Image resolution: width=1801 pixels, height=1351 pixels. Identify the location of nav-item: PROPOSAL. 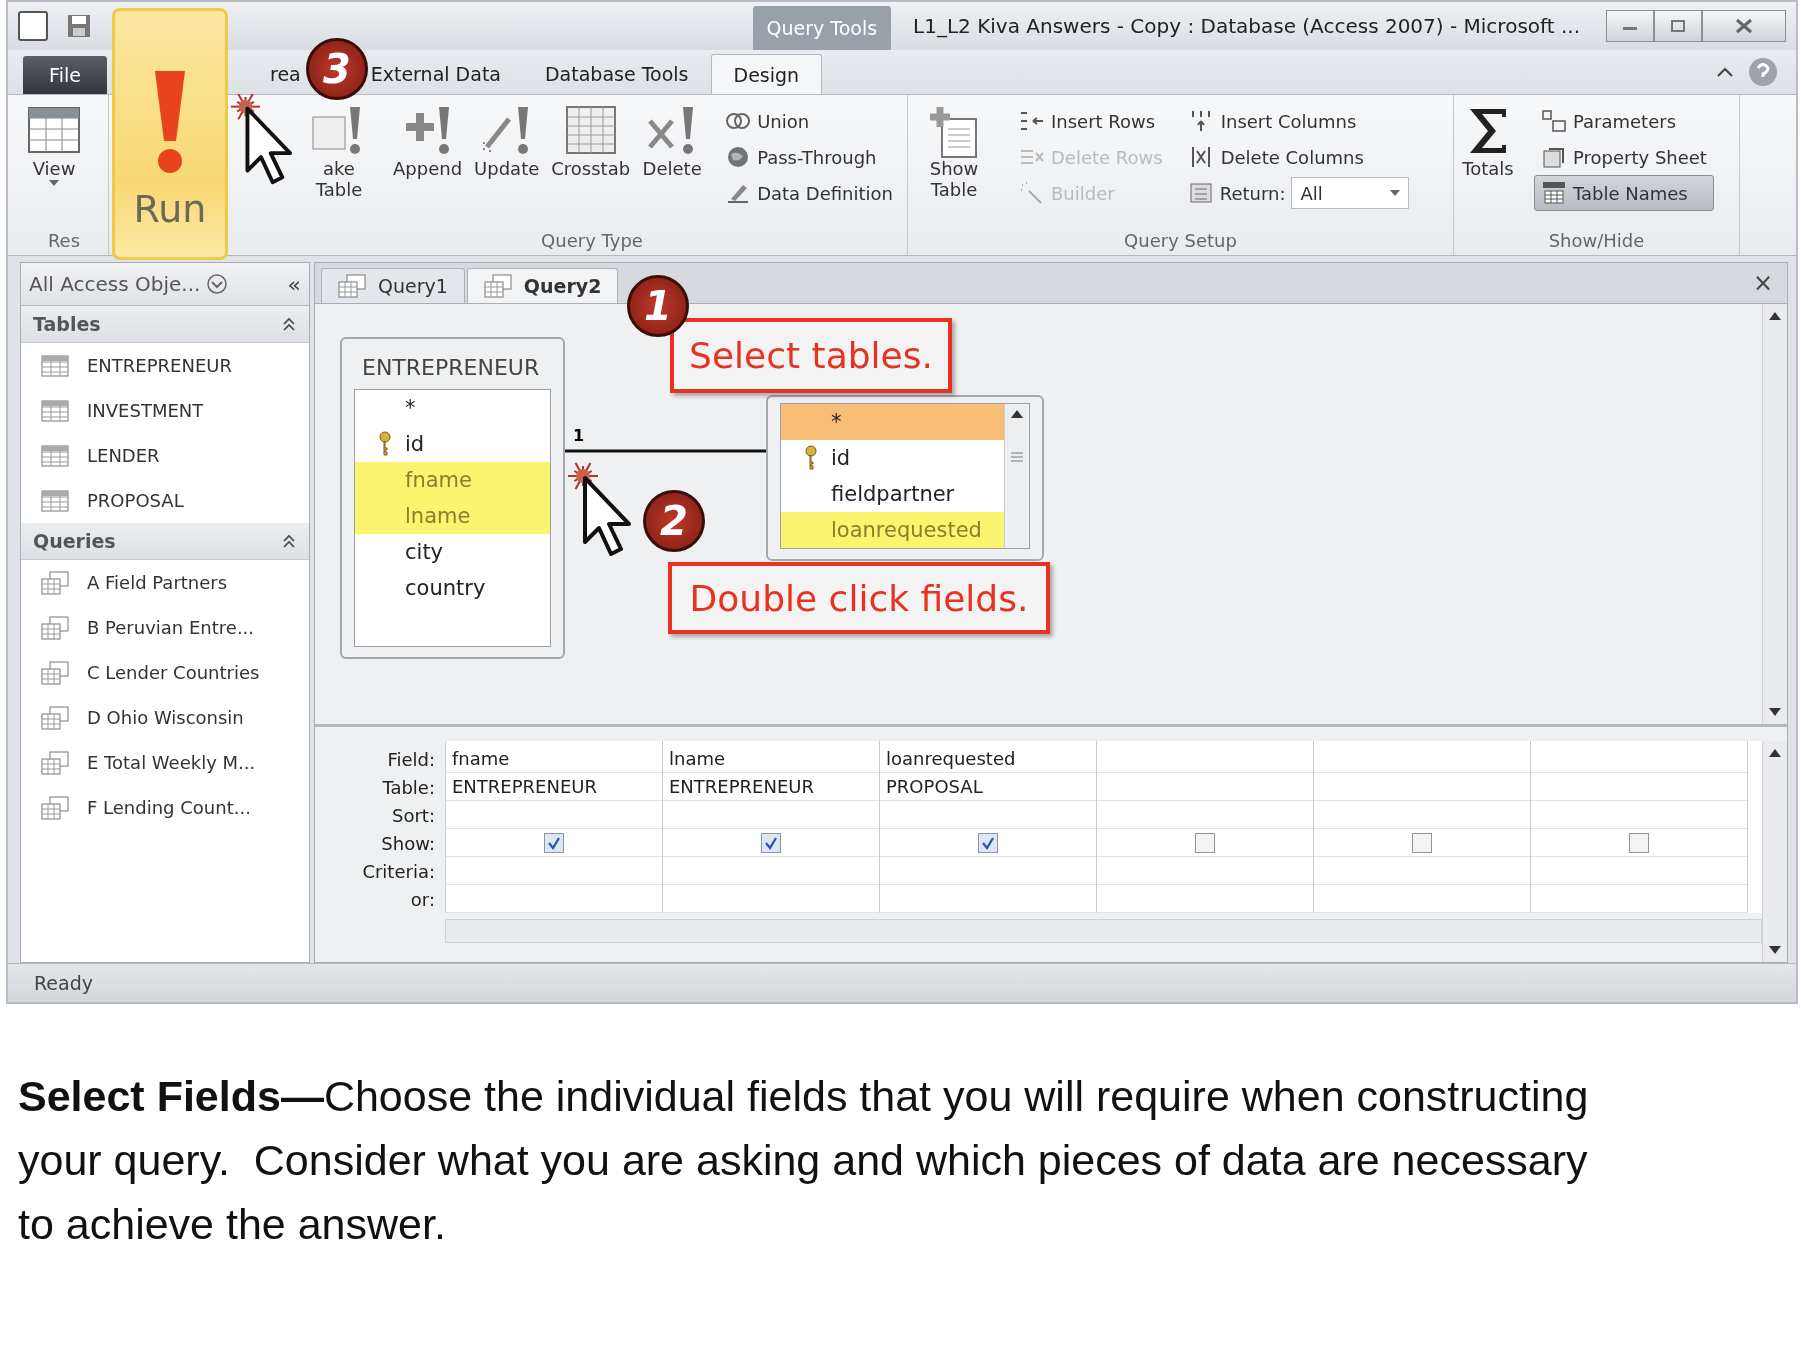
(165, 500).